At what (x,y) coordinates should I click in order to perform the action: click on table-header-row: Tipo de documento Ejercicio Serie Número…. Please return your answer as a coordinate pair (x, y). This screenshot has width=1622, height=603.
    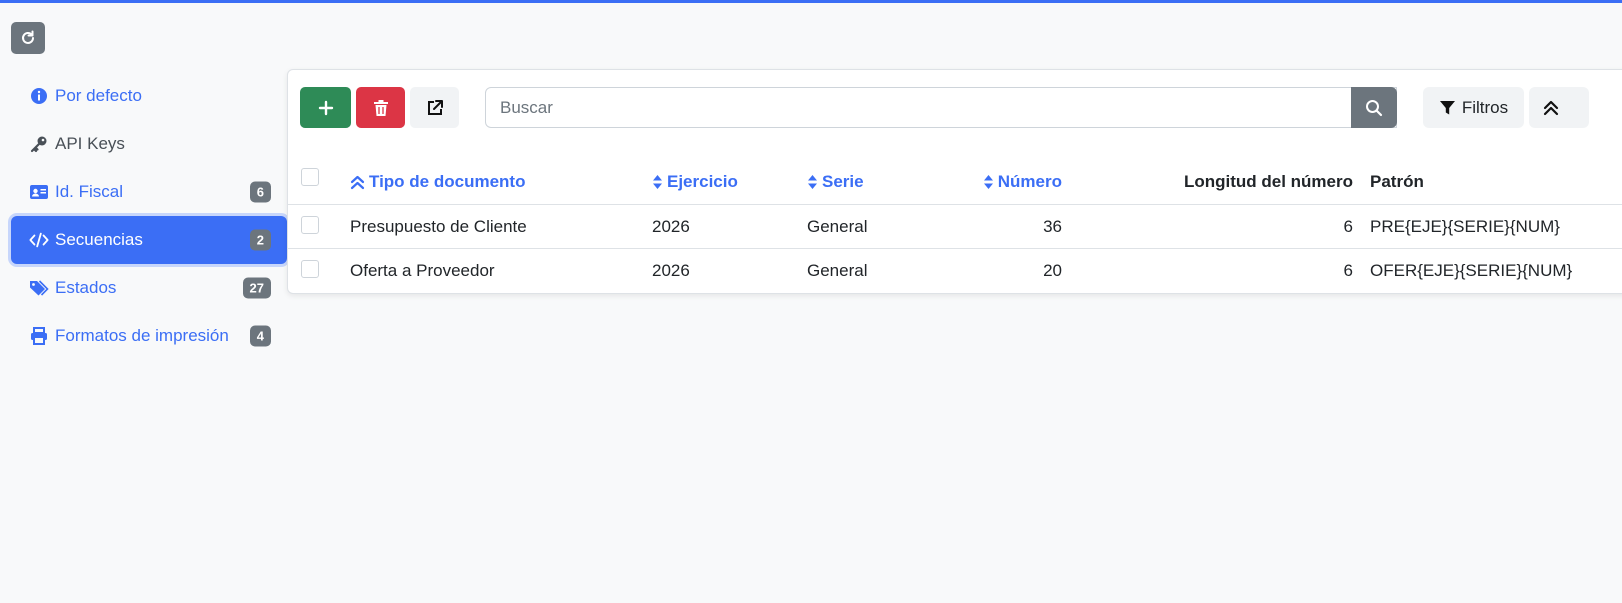
    Looking at the image, I should click on (955, 182).